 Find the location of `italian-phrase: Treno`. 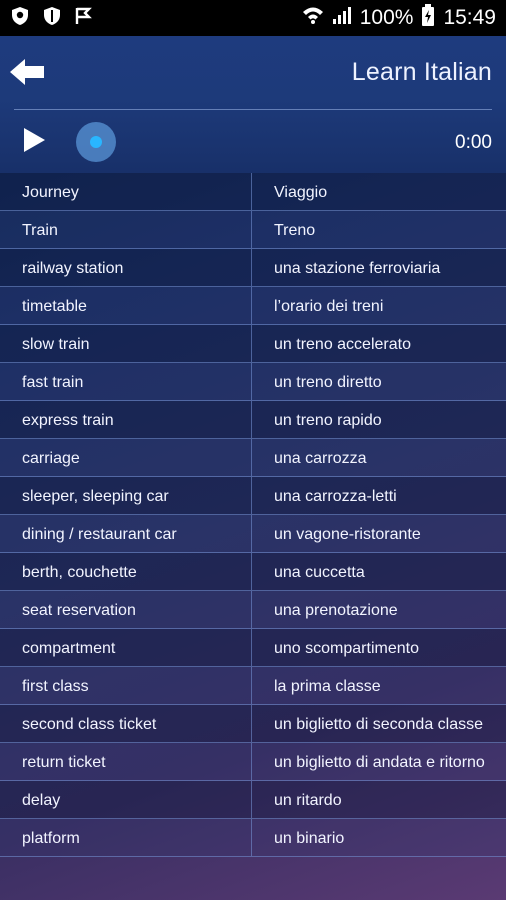

italian-phrase: Treno is located at coordinates (295, 230).